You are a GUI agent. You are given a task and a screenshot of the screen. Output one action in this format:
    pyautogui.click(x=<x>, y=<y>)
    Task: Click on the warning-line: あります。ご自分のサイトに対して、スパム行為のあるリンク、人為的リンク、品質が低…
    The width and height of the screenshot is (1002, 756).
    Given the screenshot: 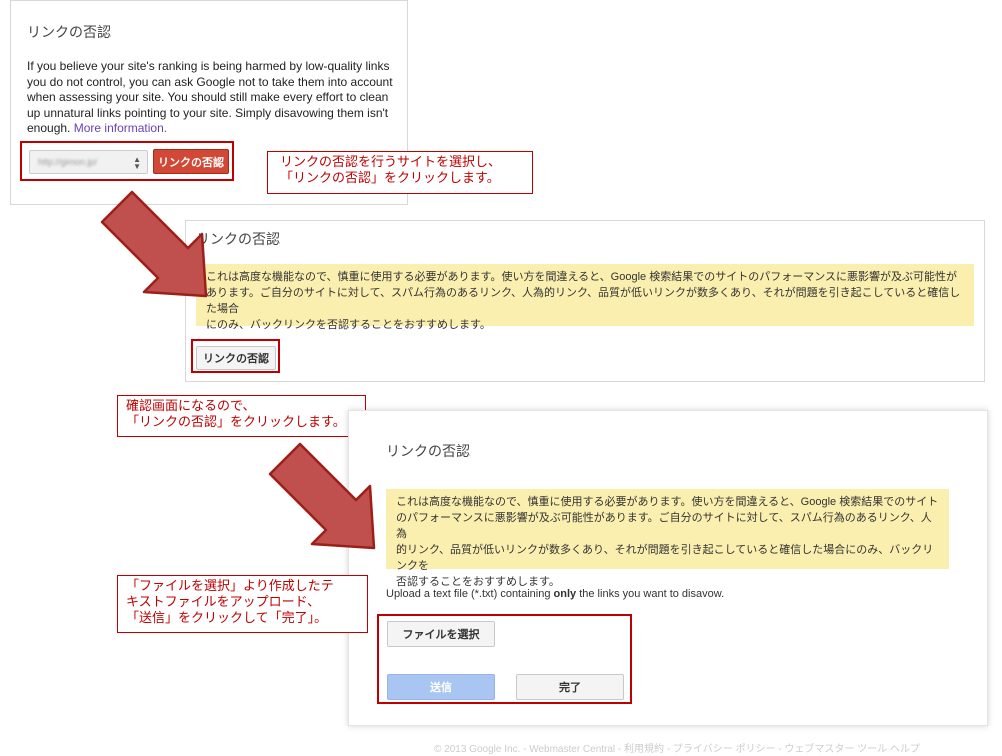 What is the action you would take?
    pyautogui.click(x=583, y=301)
    